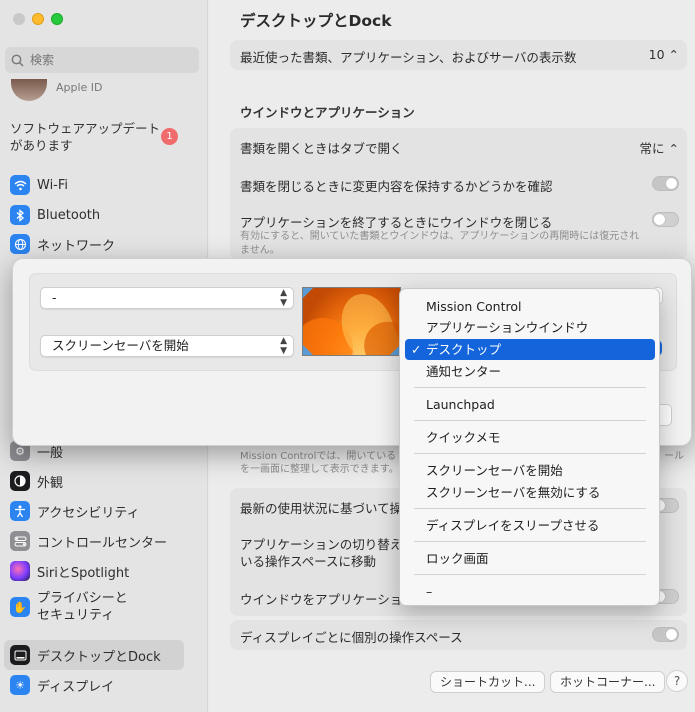 This screenshot has height=712, width=695. I want to click on sidebar-item-label: プライバシーと セキュリティ, so click(82, 607).